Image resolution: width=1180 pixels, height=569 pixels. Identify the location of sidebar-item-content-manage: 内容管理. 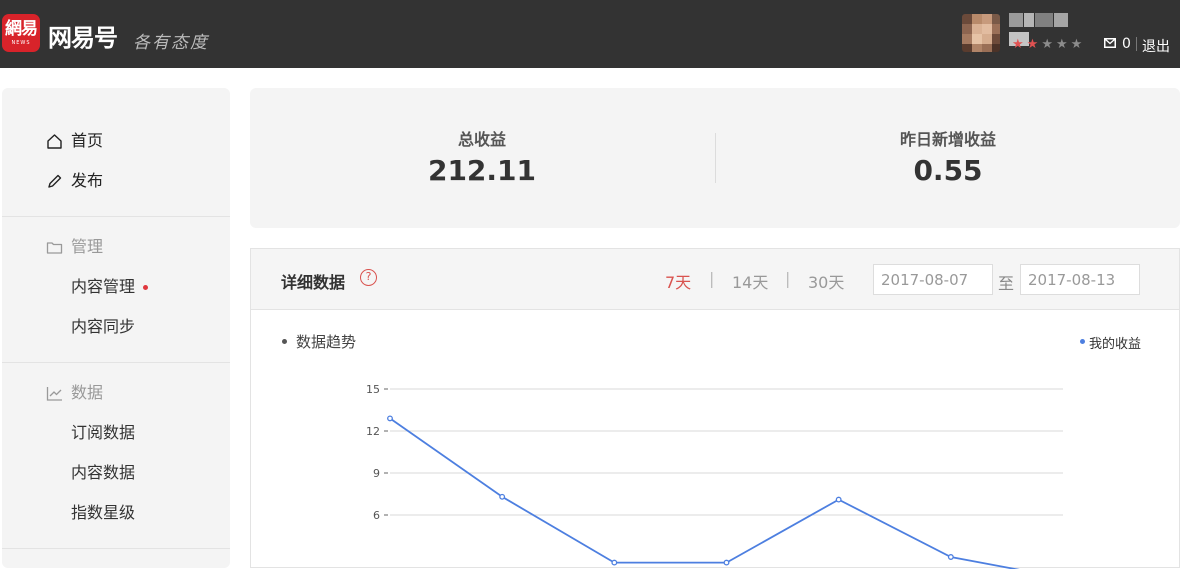
(116, 287).